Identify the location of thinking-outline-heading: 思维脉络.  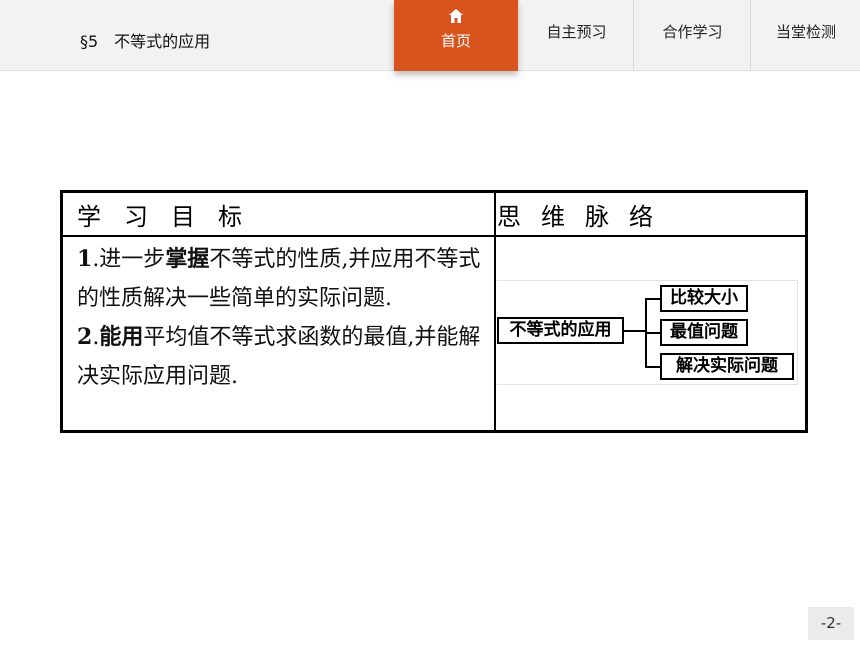
(585, 217).